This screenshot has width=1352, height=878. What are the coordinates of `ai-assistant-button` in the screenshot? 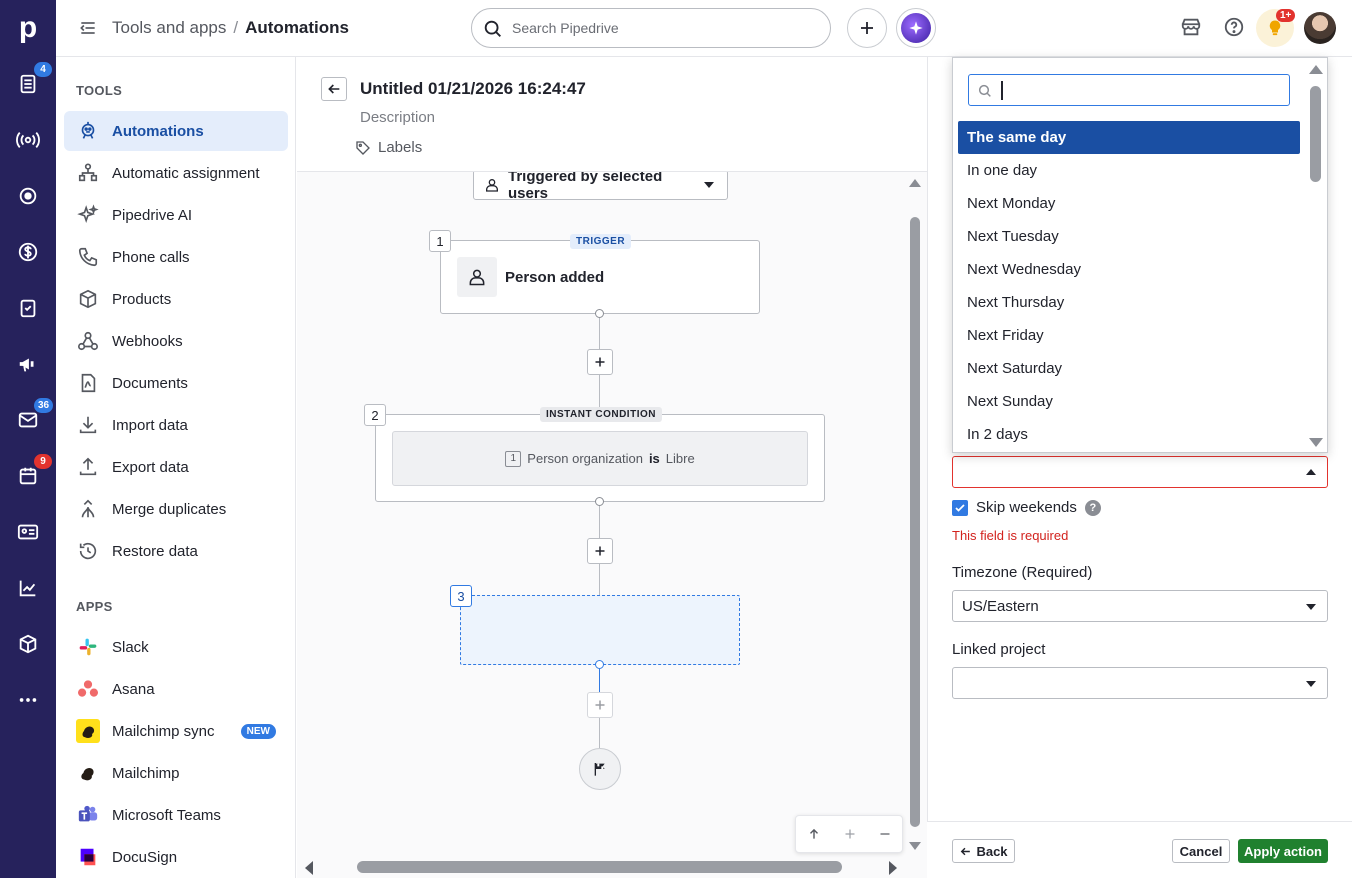 It's located at (916, 28).